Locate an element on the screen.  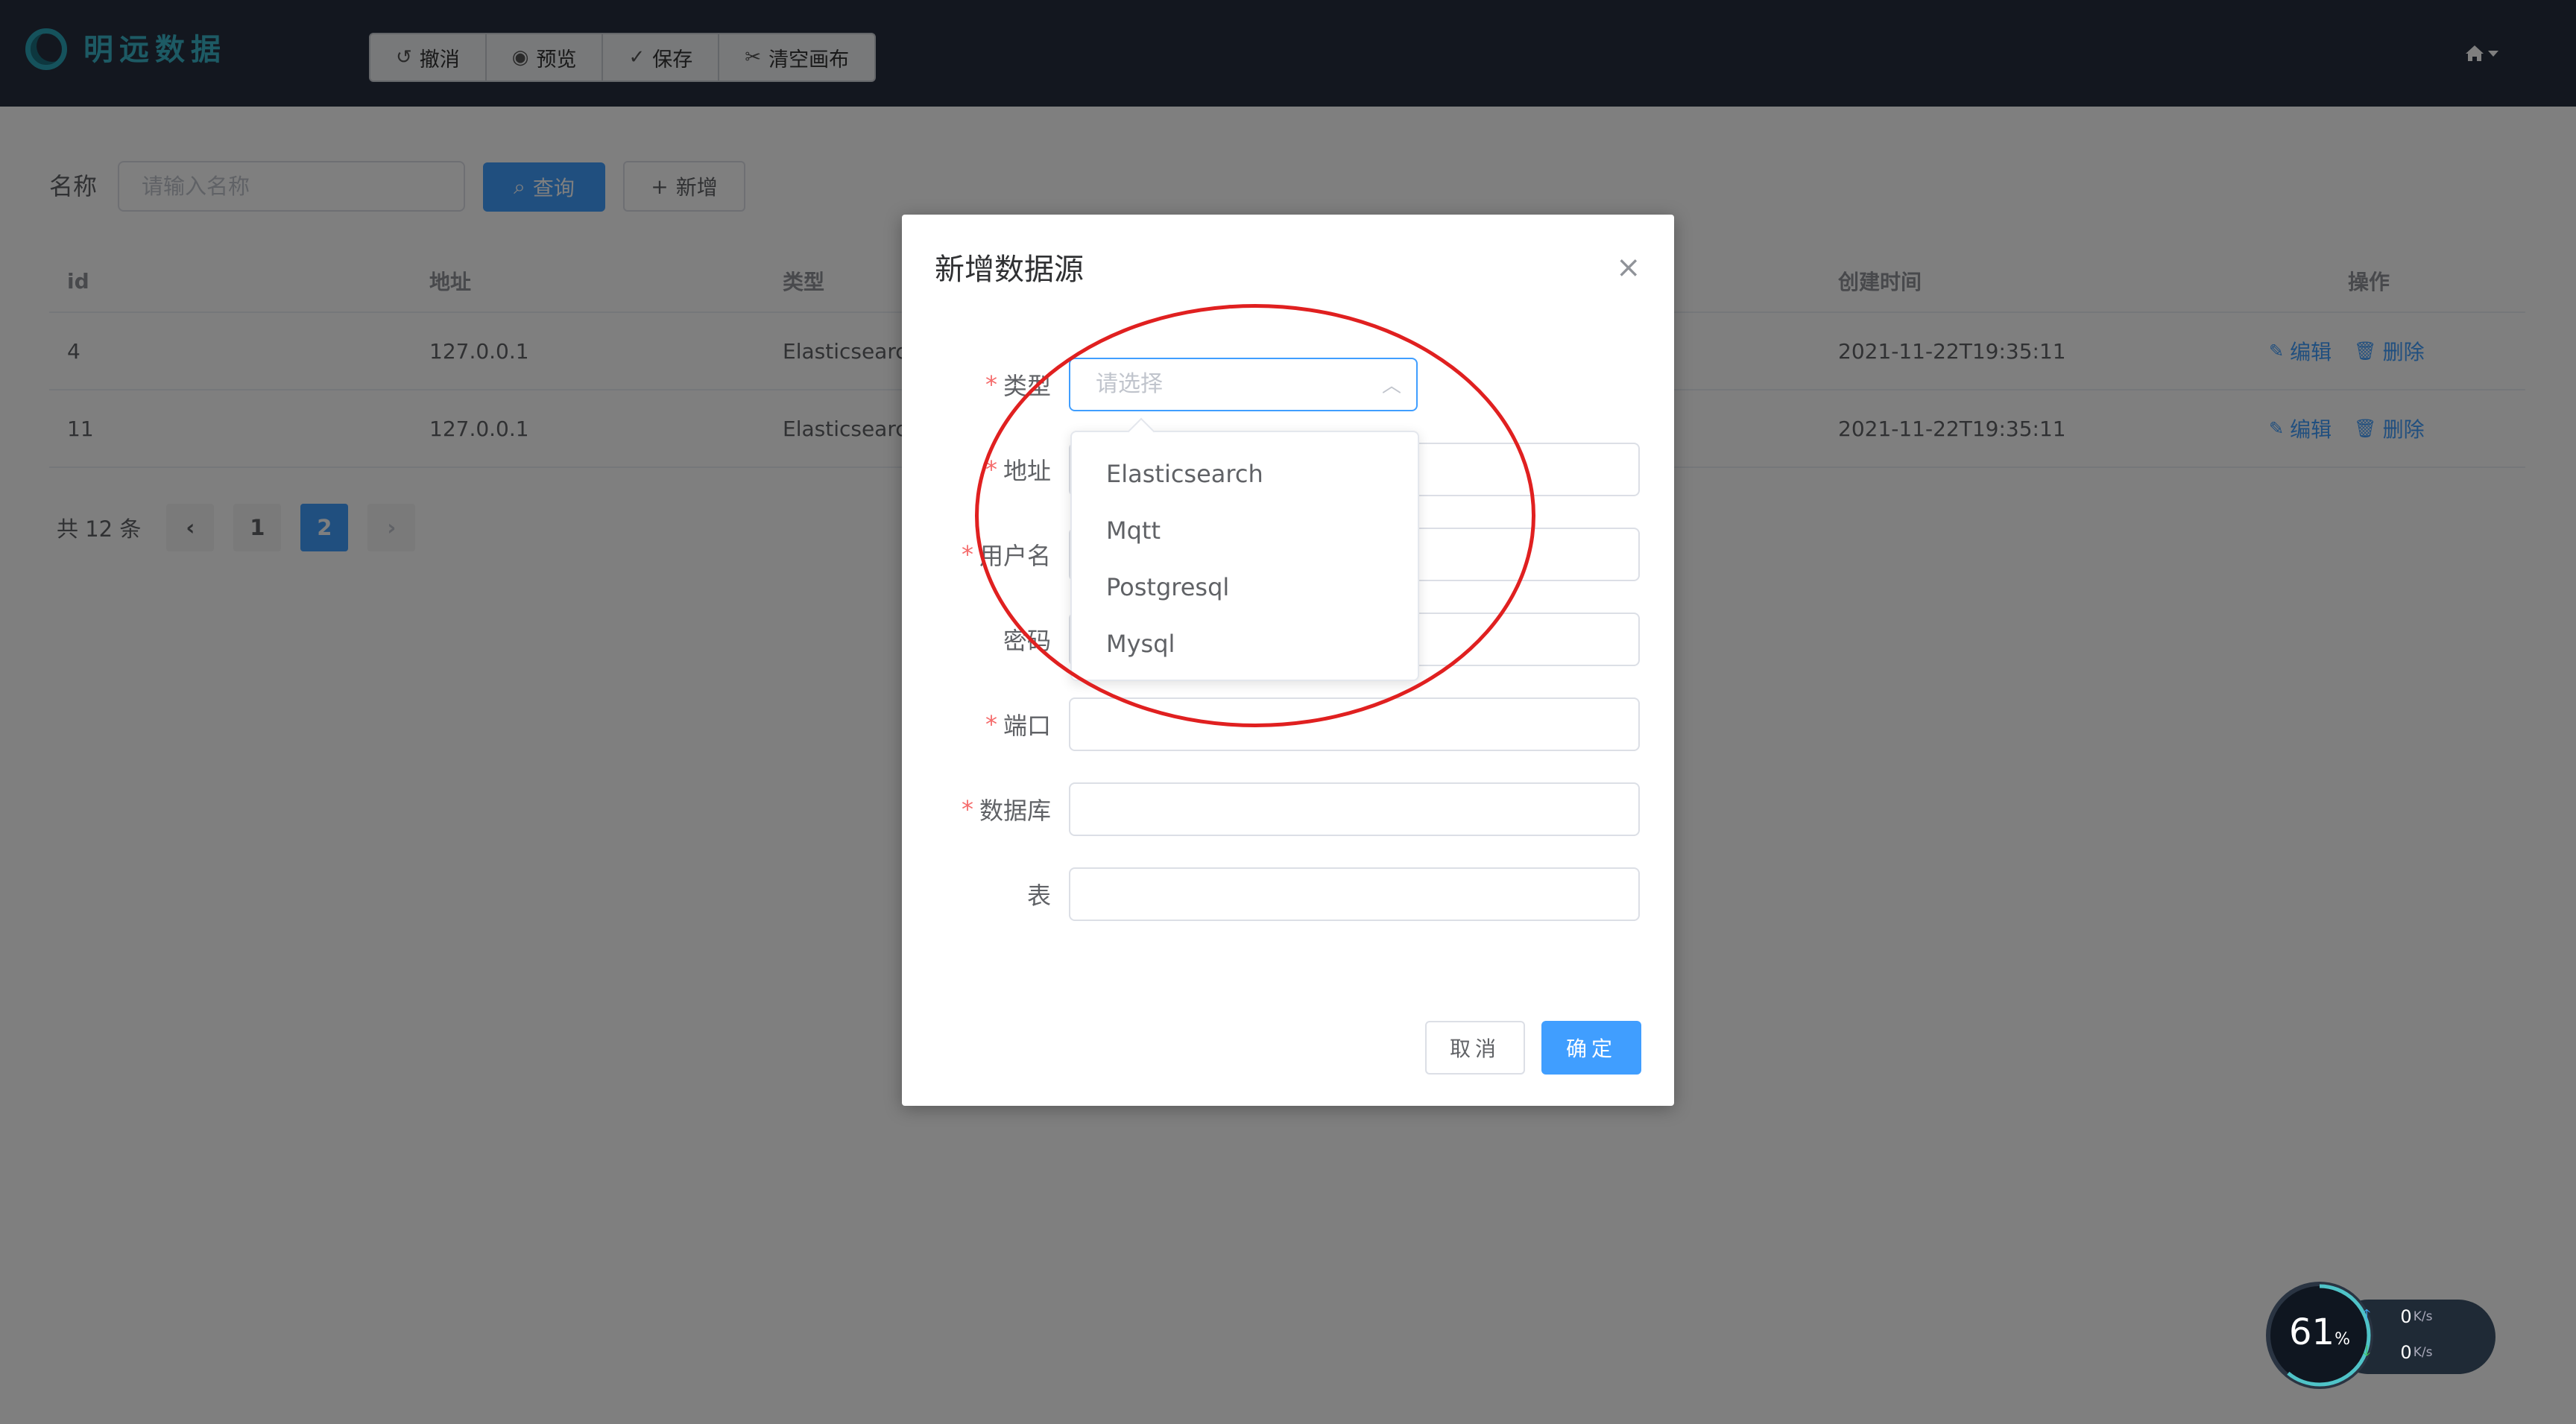
cpu-percent-value: 61 is located at coordinates (2312, 1332).